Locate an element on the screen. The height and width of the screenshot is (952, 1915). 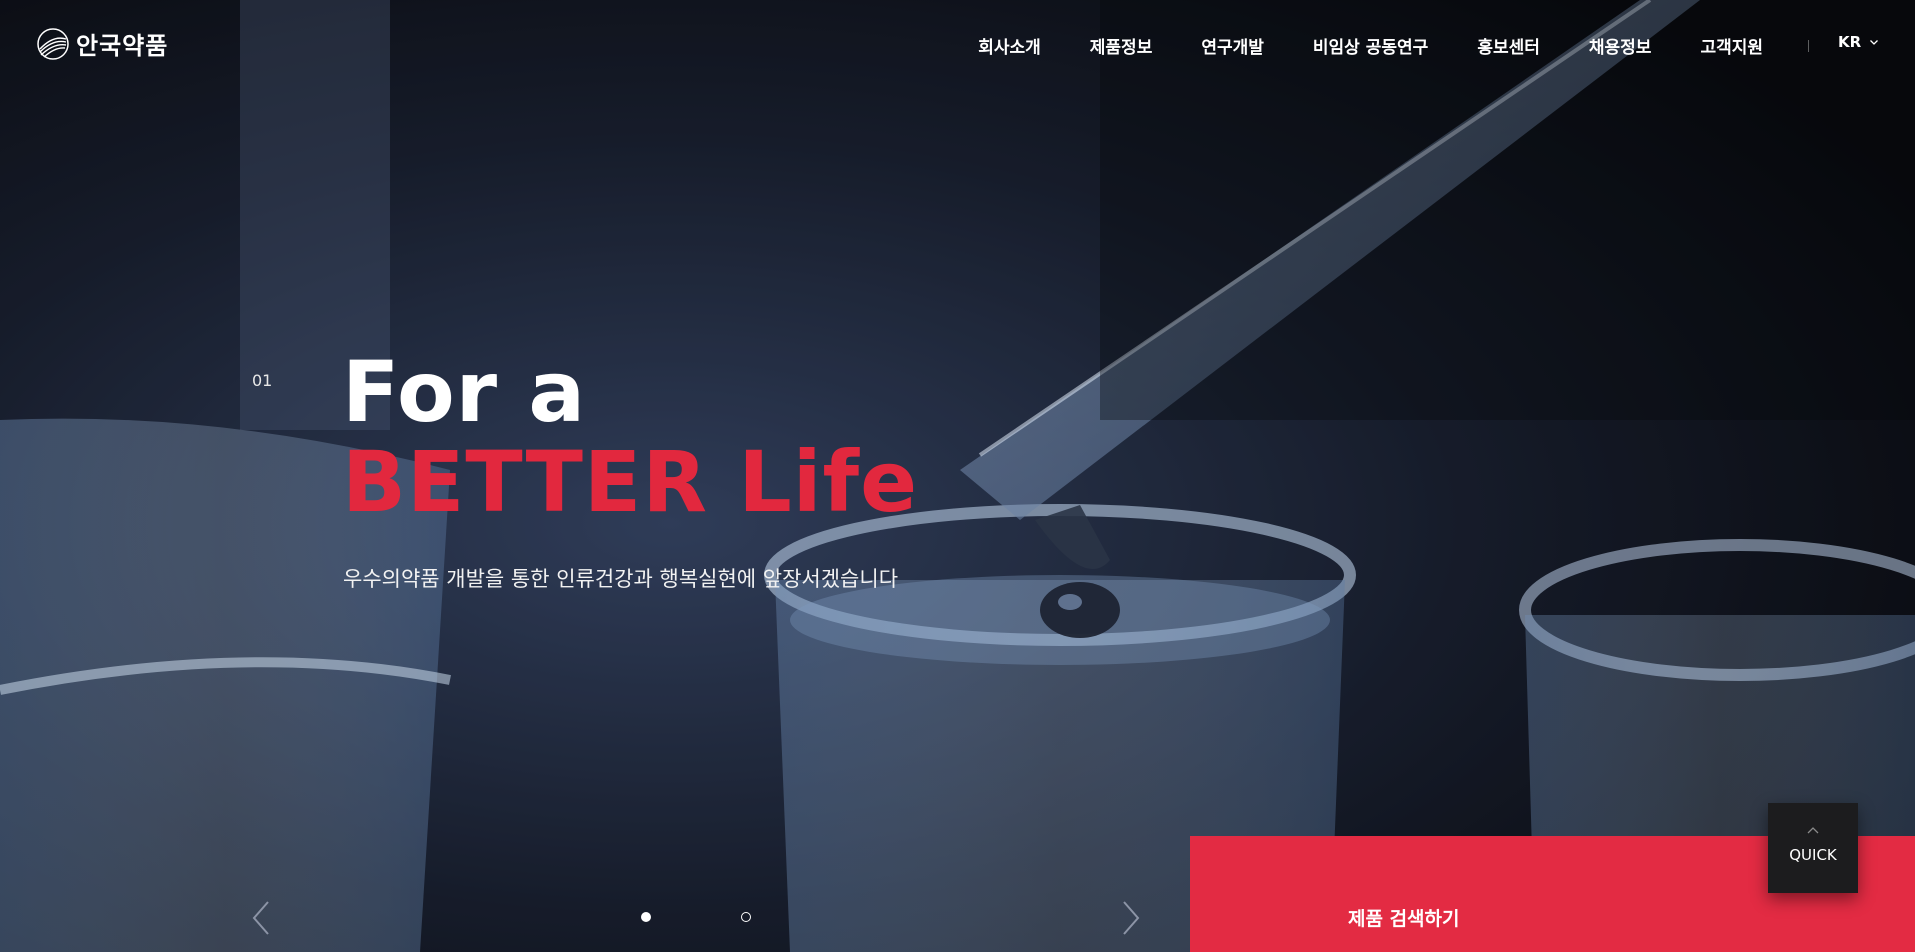
chevron-up-icon is located at coordinates (1813, 830).